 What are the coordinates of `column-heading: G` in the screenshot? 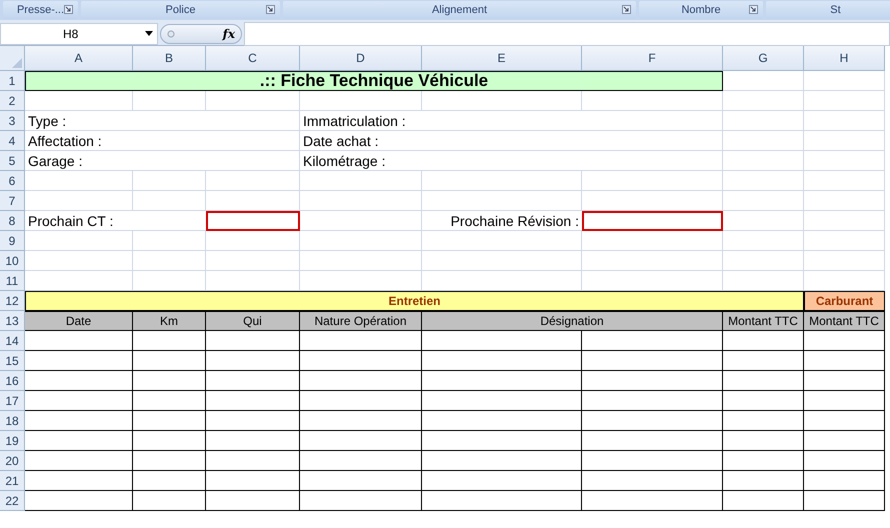 It's located at (763, 58).